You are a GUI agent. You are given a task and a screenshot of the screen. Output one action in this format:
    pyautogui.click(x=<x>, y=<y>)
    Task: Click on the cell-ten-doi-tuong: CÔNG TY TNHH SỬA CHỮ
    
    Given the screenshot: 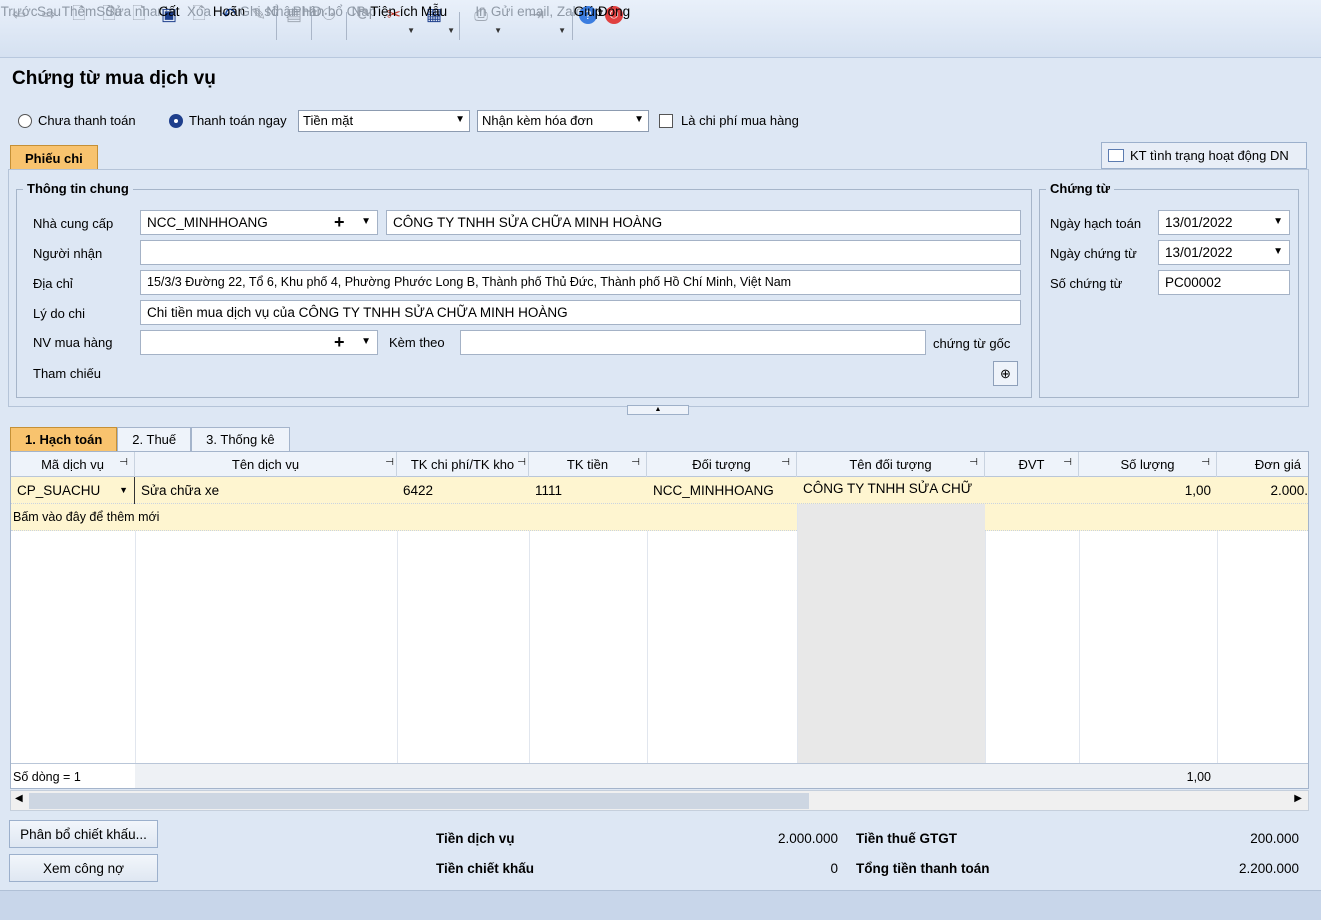 What is the action you would take?
    pyautogui.click(x=891, y=490)
    